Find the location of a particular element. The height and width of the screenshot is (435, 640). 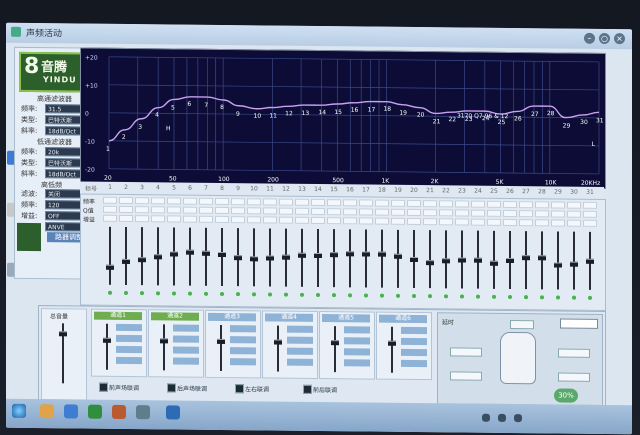

media-taskbar-icon is located at coordinates (119, 411).